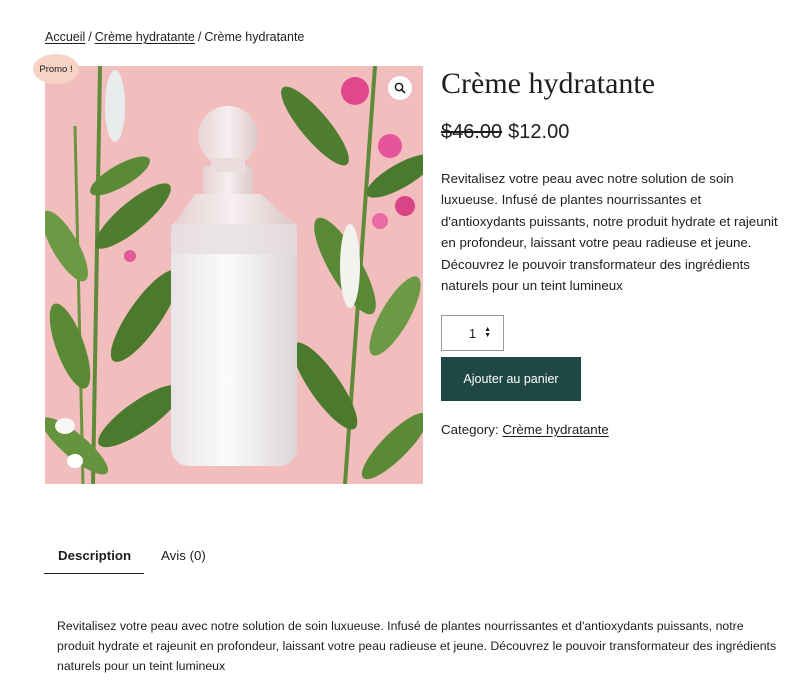 The width and height of the screenshot is (800, 688). What do you see at coordinates (511, 379) in the screenshot?
I see `add-to-cart-button: Ajouter au panier` at bounding box center [511, 379].